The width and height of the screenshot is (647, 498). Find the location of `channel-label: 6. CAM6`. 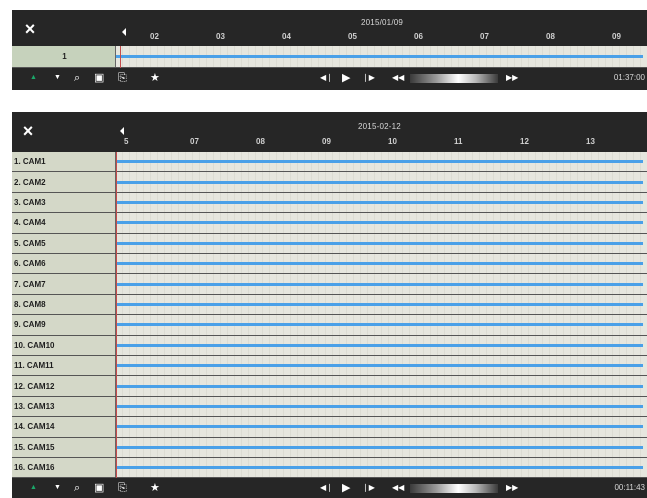

channel-label: 6. CAM6 is located at coordinates (64, 264).